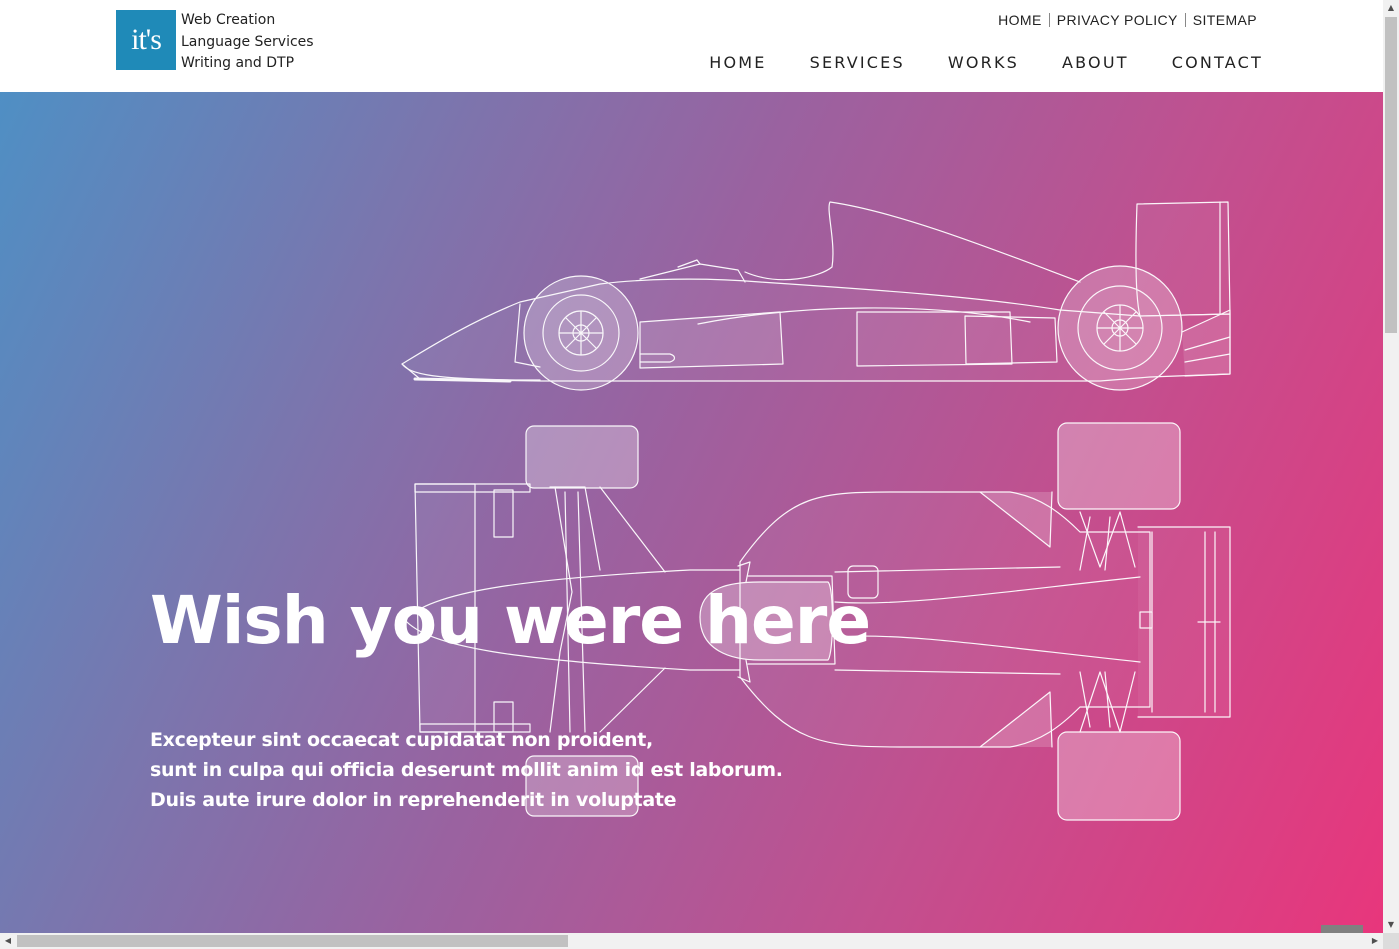 The image size is (1399, 949). I want to click on util-nav-home: HOME, so click(1020, 20).